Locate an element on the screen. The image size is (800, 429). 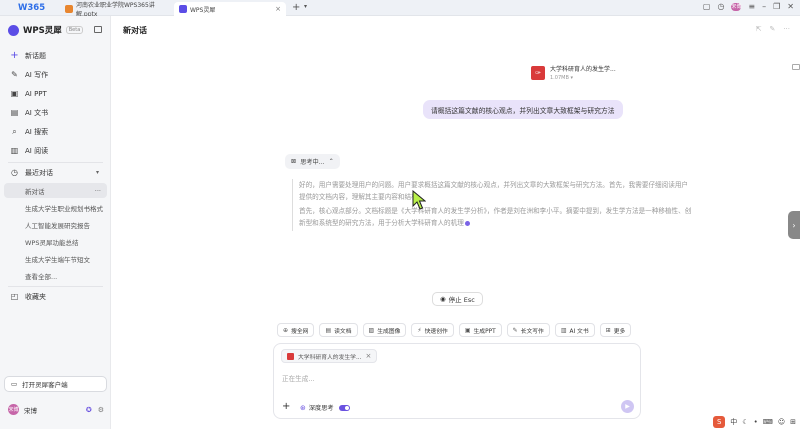
book-icon: ▥ is located at coordinates (14, 150).